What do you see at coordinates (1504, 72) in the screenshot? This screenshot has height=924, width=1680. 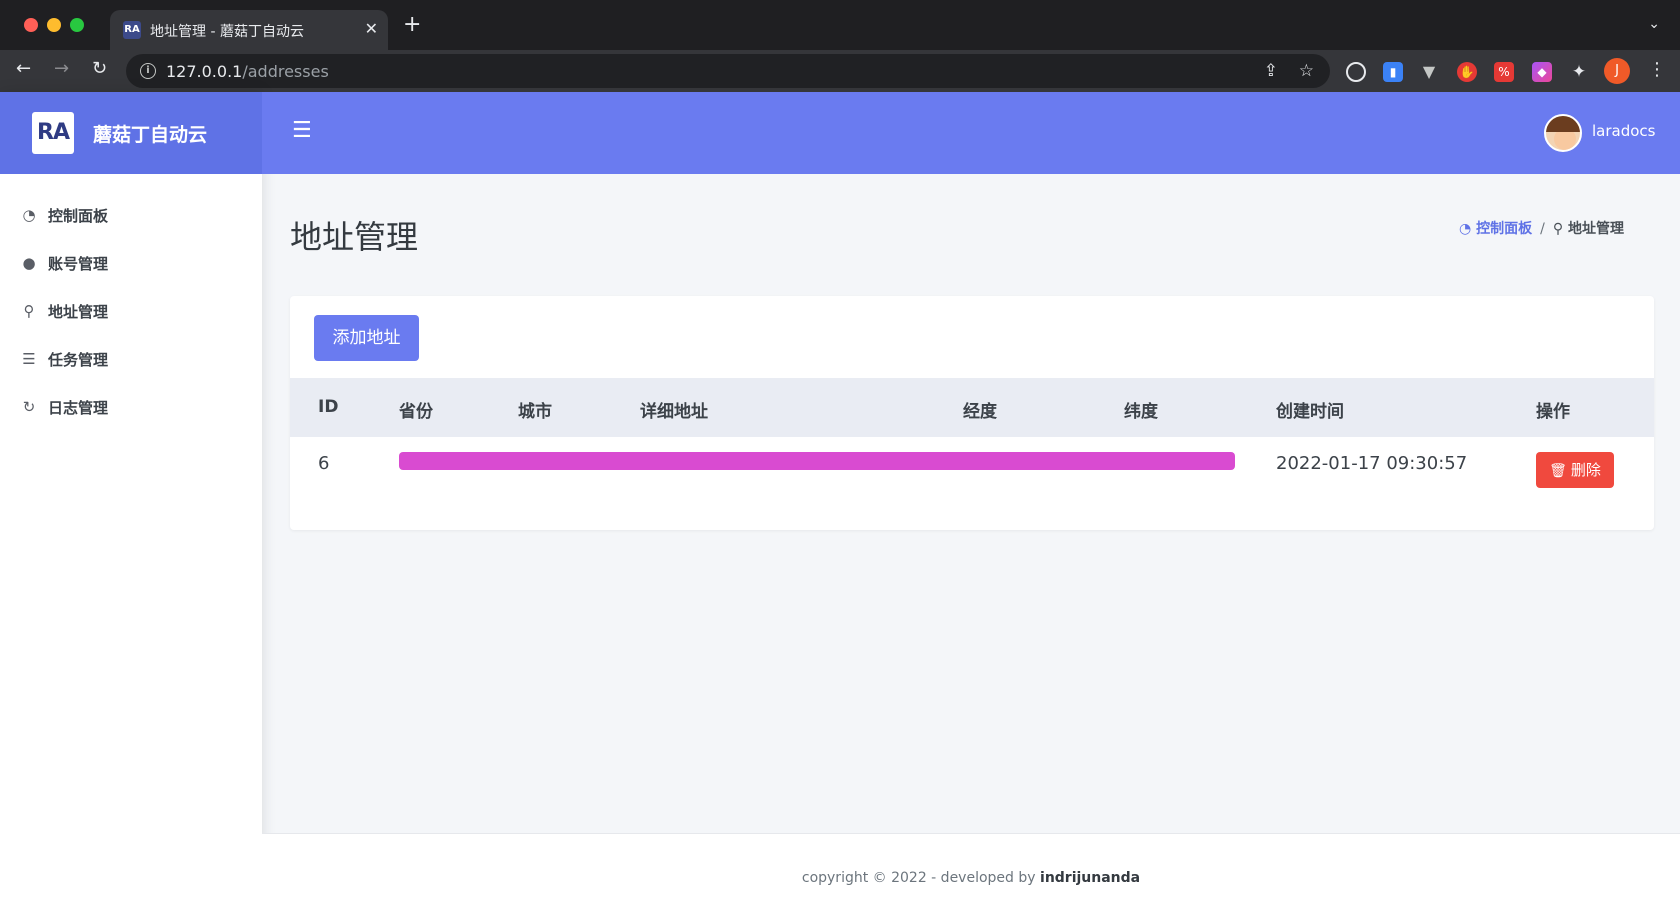 I see `extension-translate-icon: %` at bounding box center [1504, 72].